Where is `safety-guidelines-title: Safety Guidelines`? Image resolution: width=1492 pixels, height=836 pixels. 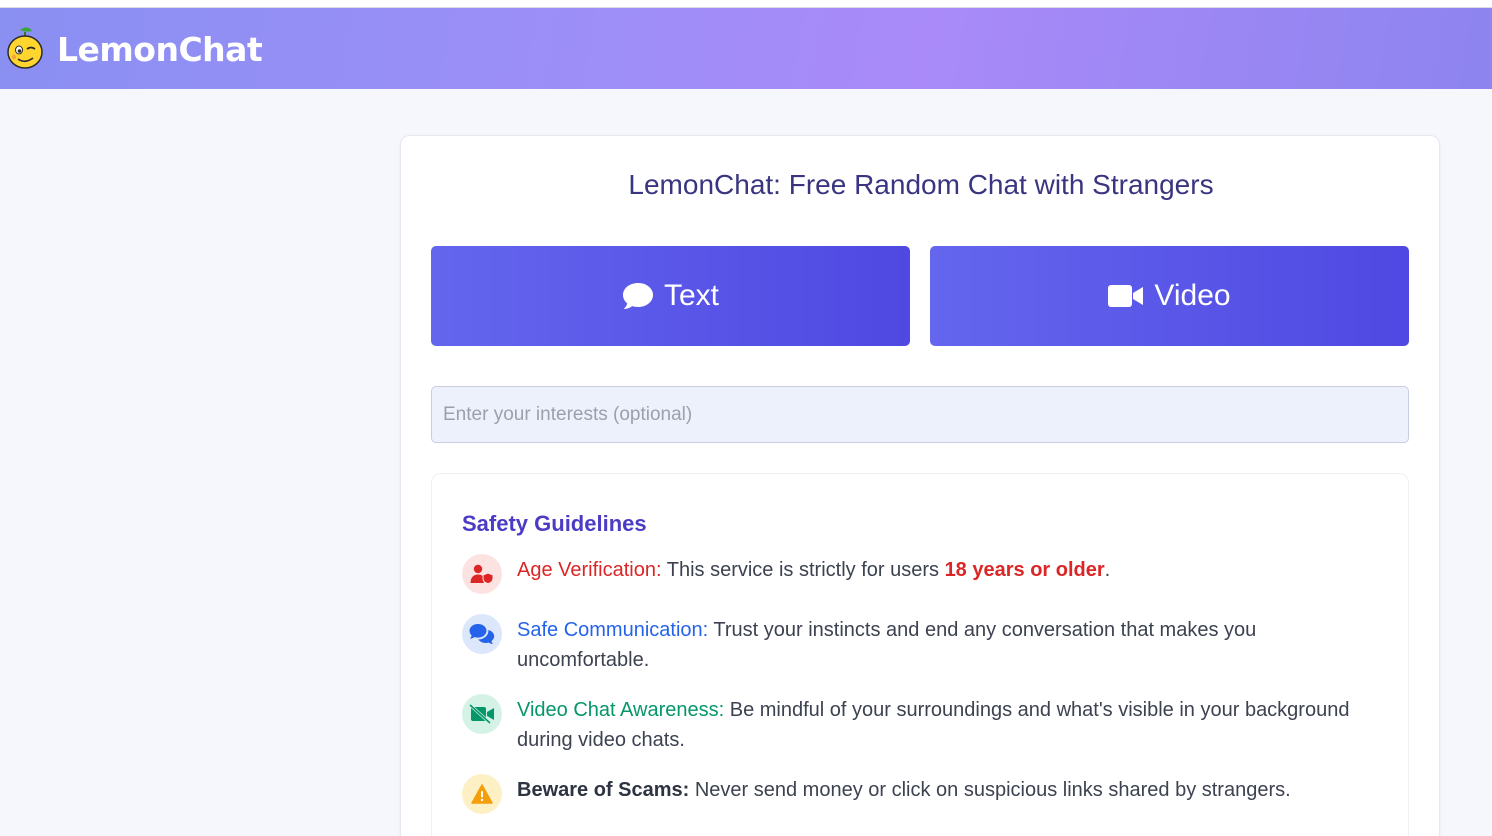
safety-guidelines-title: Safety Guidelines is located at coordinates (554, 523).